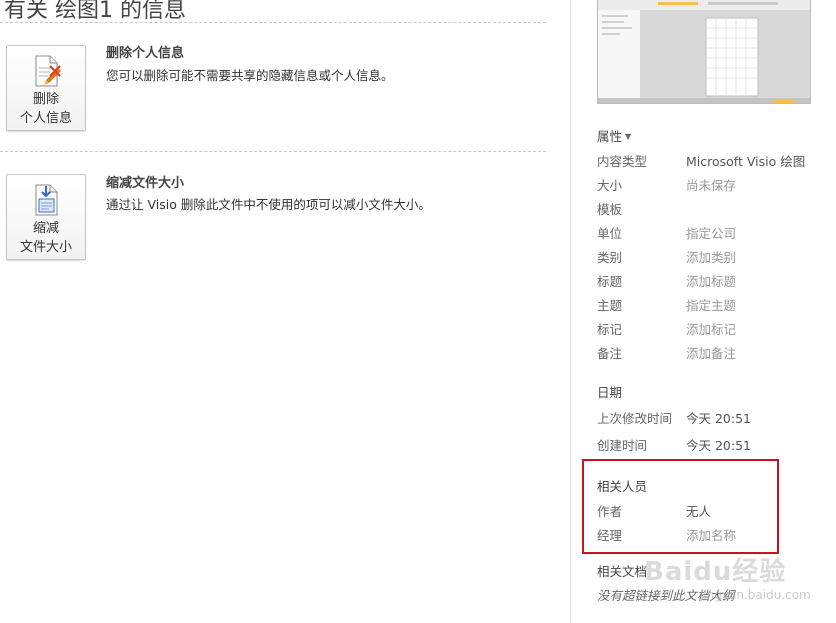 The width and height of the screenshot is (836, 623). Describe the element at coordinates (268, 204) in the screenshot. I see `reduce-file-size-description: 通过让 Visio 删除此文件中不使用的项可以减小文件大小。` at that location.